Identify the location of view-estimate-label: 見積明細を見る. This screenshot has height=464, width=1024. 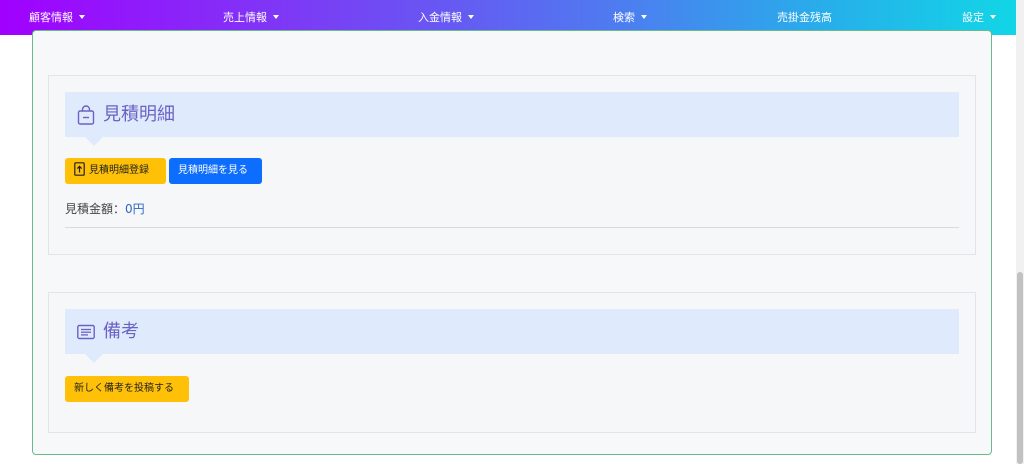
(213, 170).